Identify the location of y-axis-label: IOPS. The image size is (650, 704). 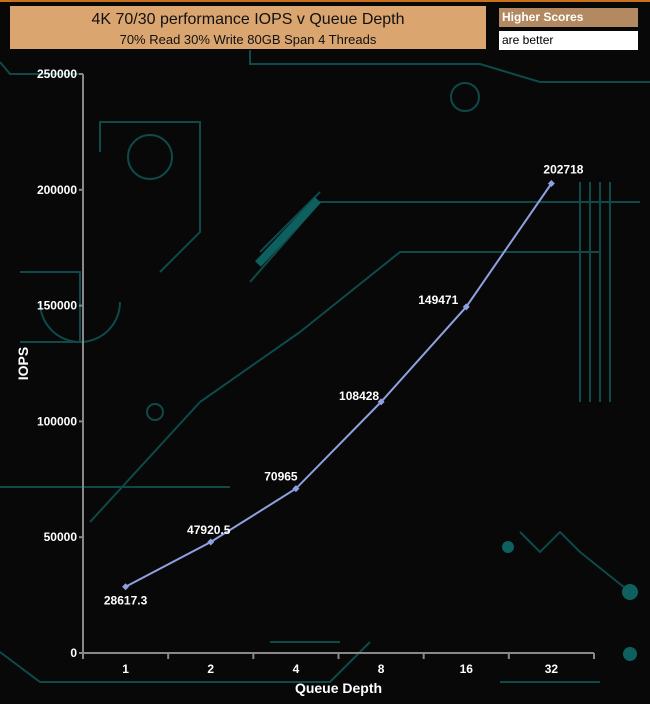
(23, 363).